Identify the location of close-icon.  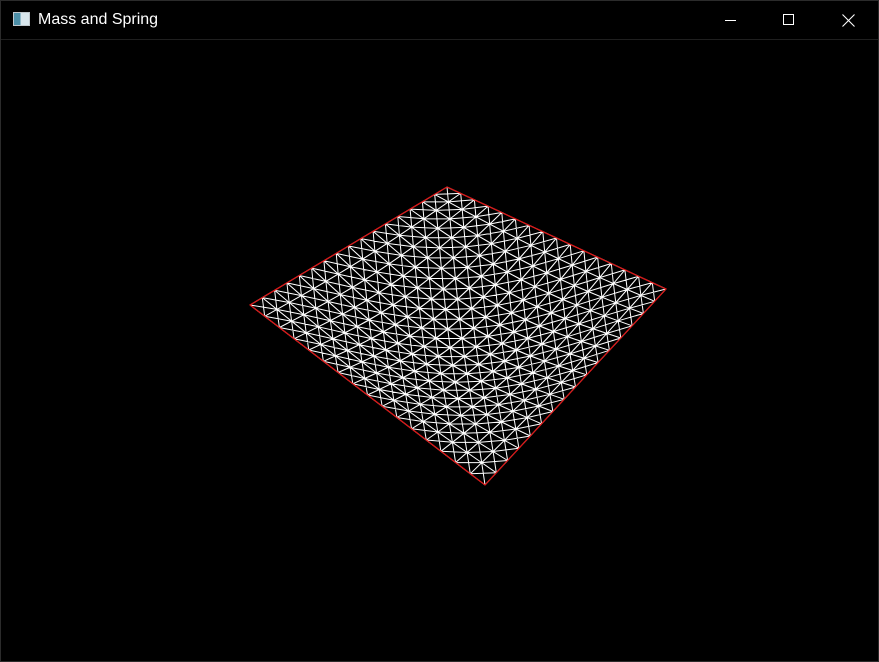
(848, 20).